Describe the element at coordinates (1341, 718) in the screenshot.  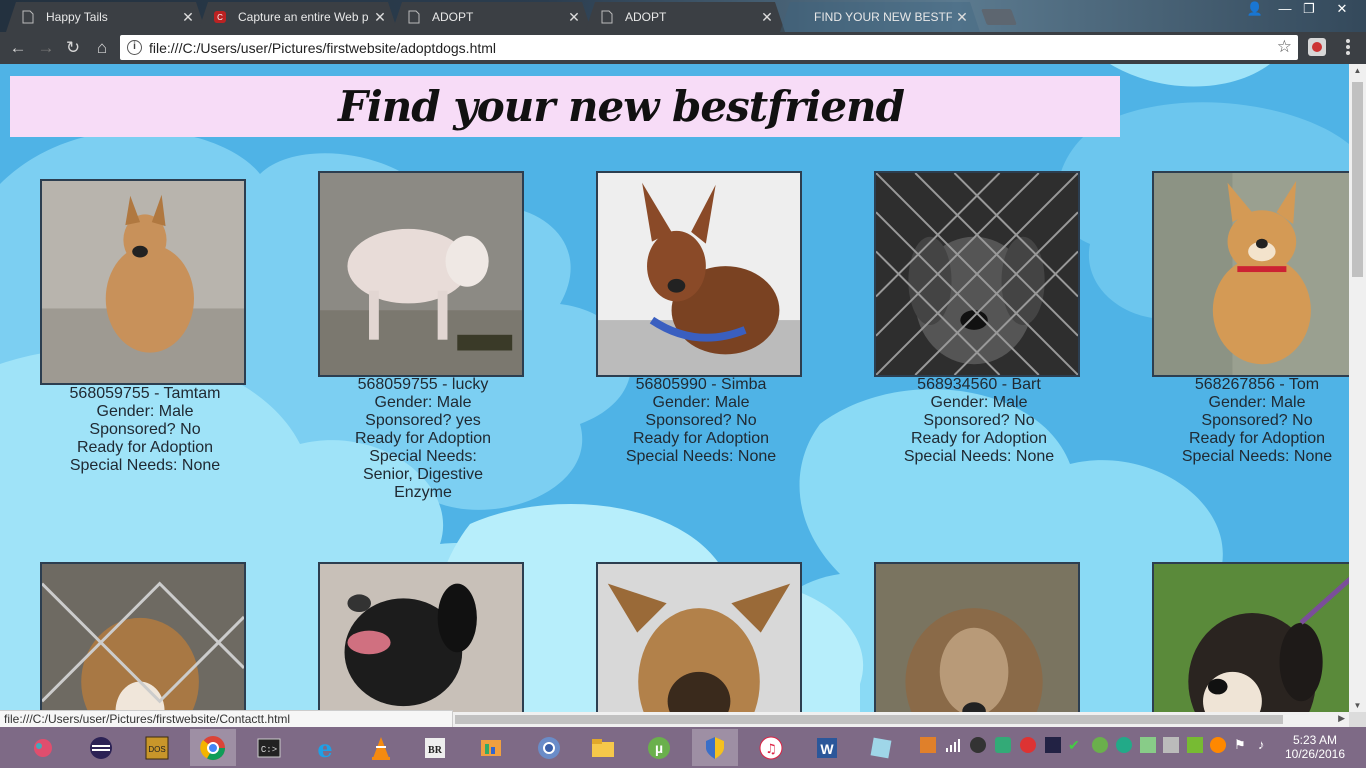
I see `scroll-right-arrow-icon: ▶` at that location.